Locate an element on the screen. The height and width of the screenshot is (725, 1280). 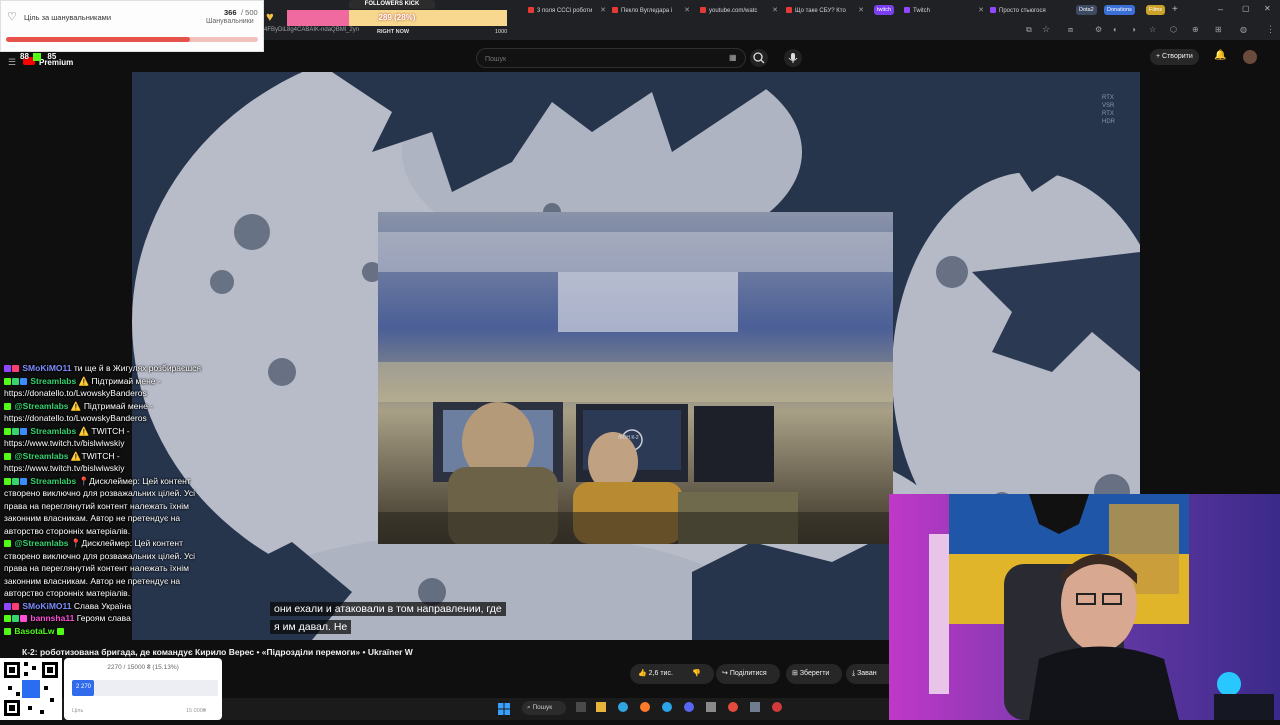
followers-right-label: 1000 is located at coordinates (501, 32).